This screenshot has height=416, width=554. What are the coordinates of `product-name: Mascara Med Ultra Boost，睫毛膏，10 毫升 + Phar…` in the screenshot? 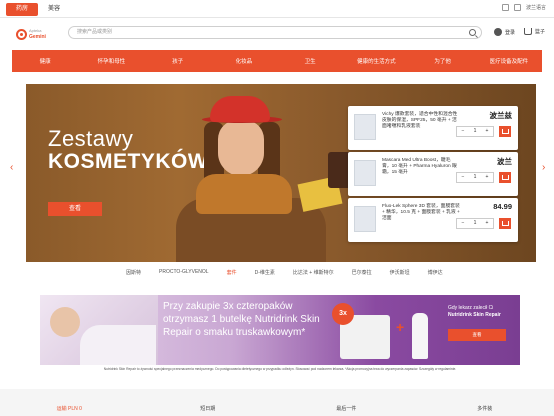 It's located at (421, 167).